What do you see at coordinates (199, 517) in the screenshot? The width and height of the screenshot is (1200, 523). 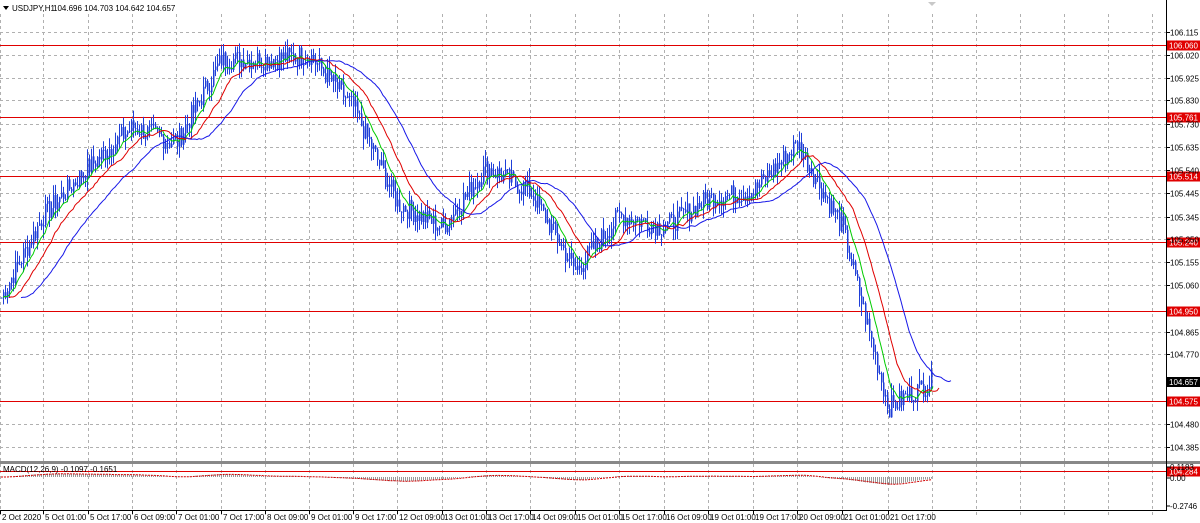 I see `x-tick-label: 7 Oct 01:00` at bounding box center [199, 517].